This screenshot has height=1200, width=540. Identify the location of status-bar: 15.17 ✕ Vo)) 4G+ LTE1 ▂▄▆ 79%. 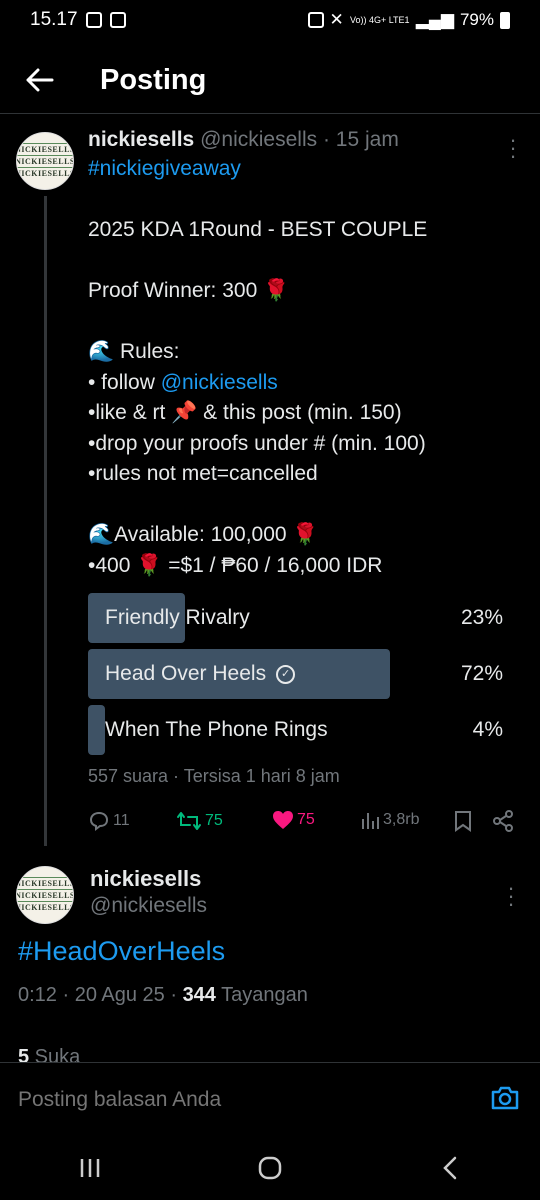
(270, 20).